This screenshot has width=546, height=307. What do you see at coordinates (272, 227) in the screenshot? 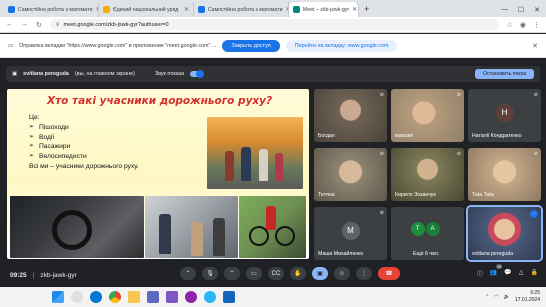
I see `cyclist-photo` at bounding box center [272, 227].